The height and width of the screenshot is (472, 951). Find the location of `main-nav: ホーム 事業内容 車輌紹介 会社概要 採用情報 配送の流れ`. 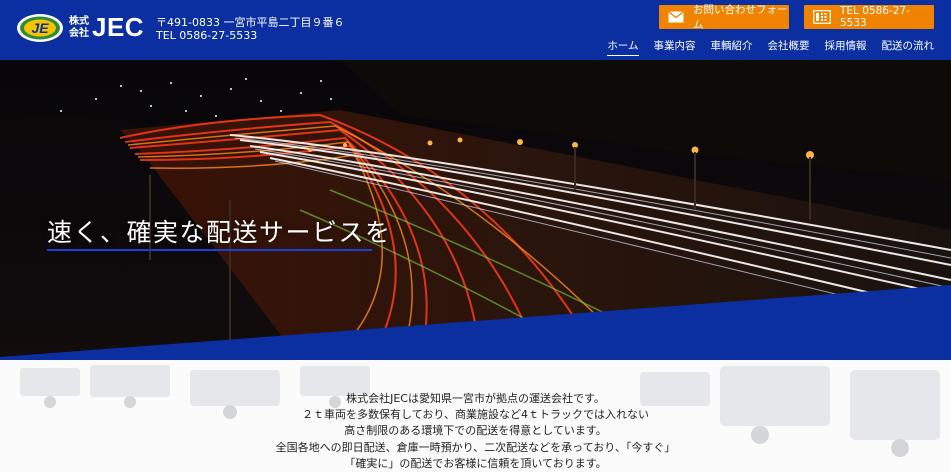

main-nav: ホーム 事業内容 車輌紹介 会社概要 採用情報 配送の流れ is located at coordinates (763, 47).